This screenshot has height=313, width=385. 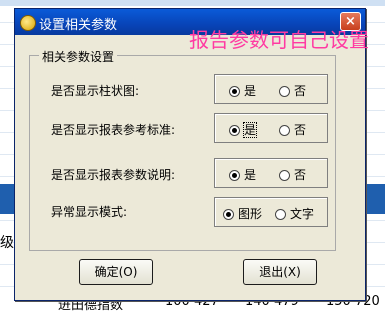 I want to click on radio-group-show-description: 是 否, so click(x=271, y=173).